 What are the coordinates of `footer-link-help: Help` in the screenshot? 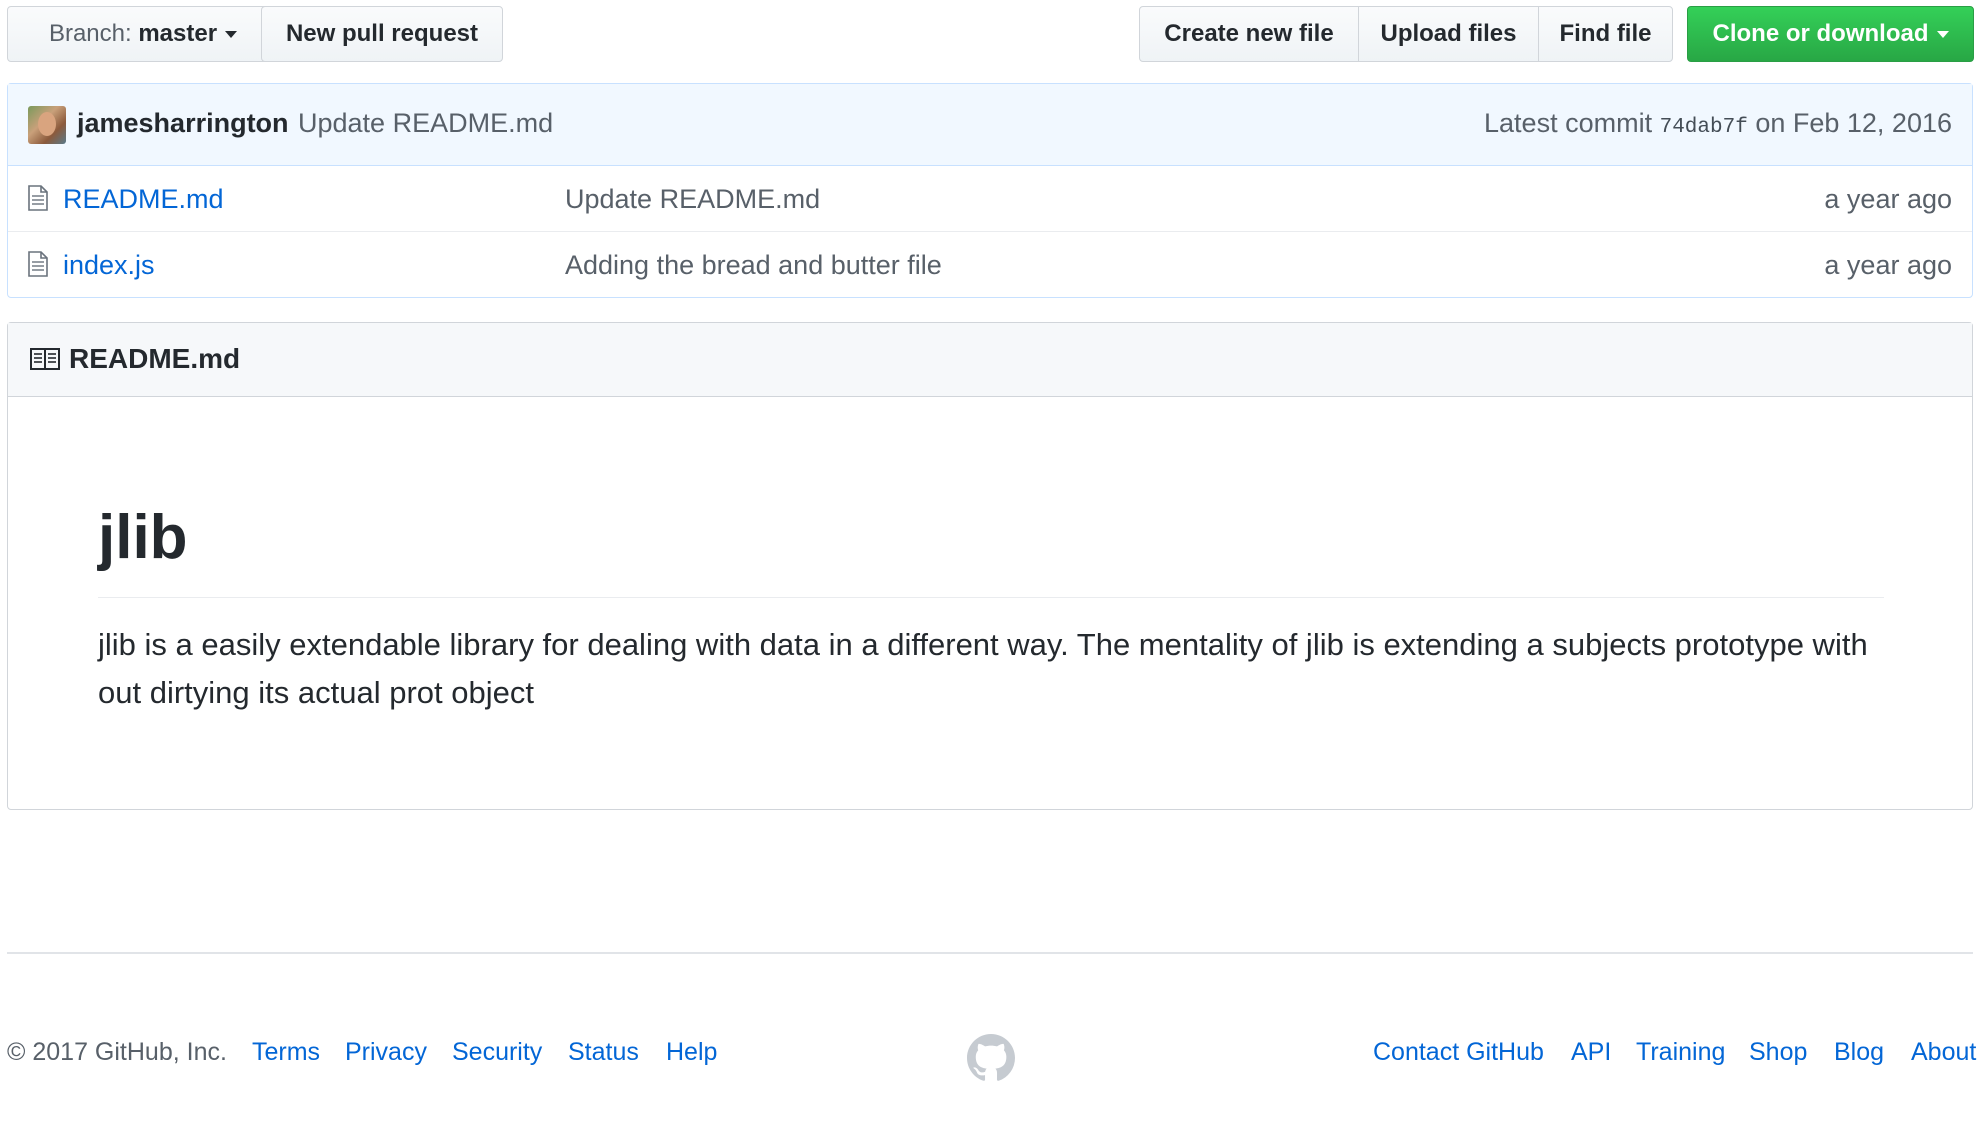 It's located at (691, 1052).